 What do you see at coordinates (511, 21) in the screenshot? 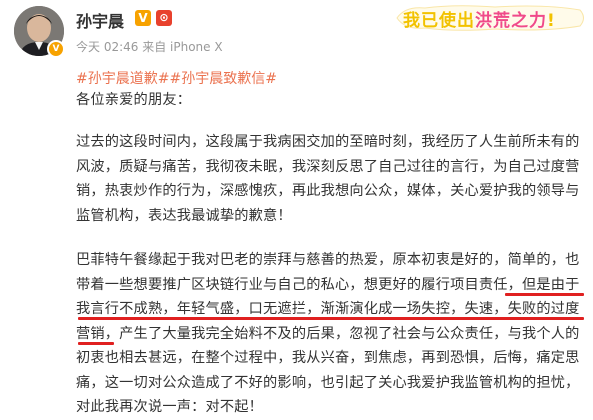
I see `banner-part2: 洪荒之力` at bounding box center [511, 21].